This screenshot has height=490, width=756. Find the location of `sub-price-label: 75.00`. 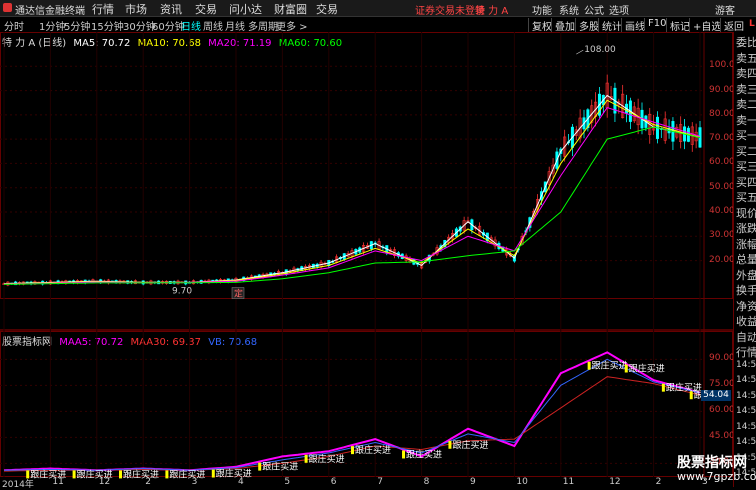

sub-price-label: 75.00 is located at coordinates (722, 384).